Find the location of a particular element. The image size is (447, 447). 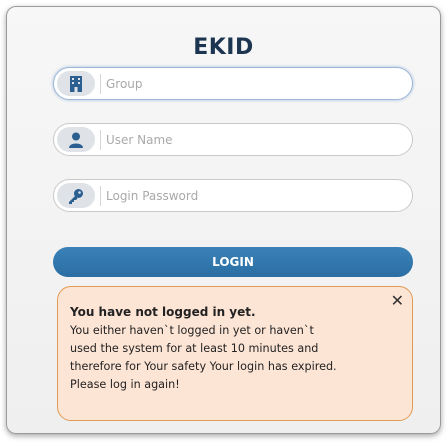

app-title: EKID is located at coordinates (223, 47).